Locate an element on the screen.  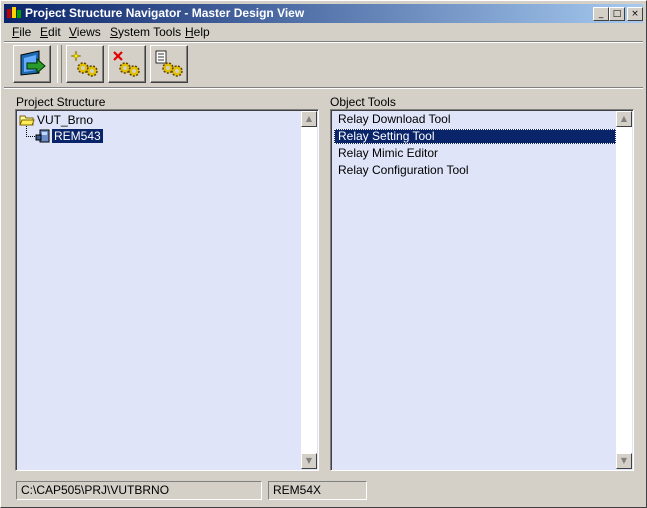
project-structure-scrollbar: ▲ ▼ is located at coordinates (309, 290).